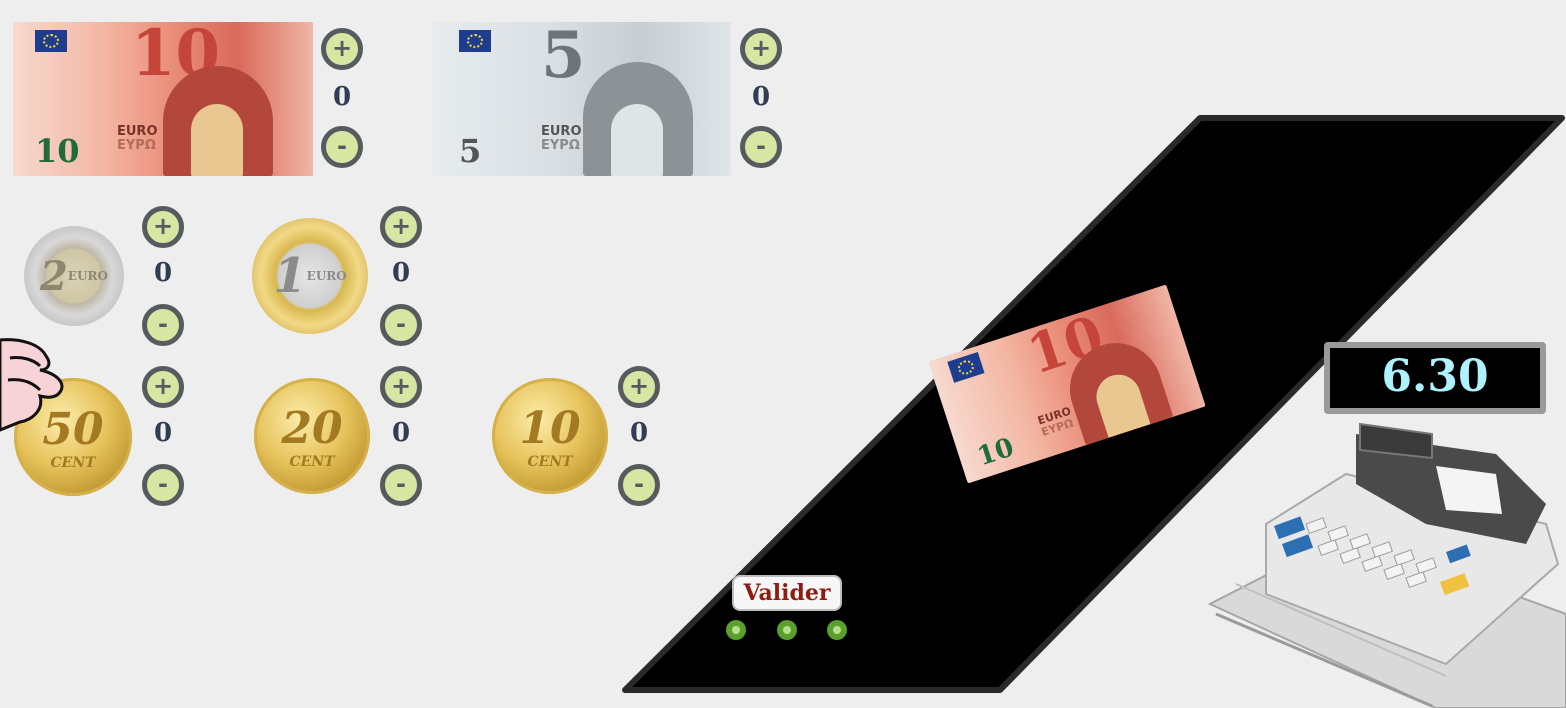 This screenshot has width=1566, height=708. Describe the element at coordinates (550, 428) in the screenshot. I see `coin-face-value: 10` at that location.